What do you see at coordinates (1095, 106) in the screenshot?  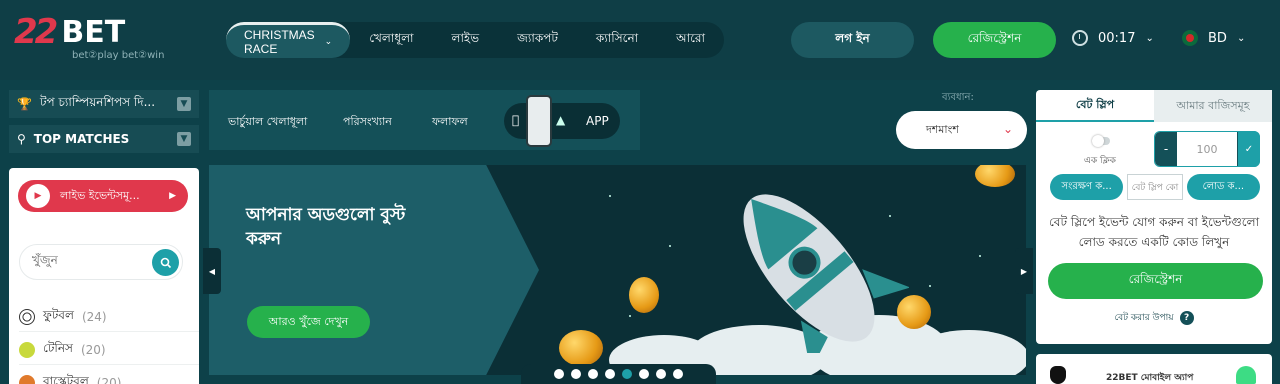 I see `tab-bet-slip: বেট স্লিপ` at bounding box center [1095, 106].